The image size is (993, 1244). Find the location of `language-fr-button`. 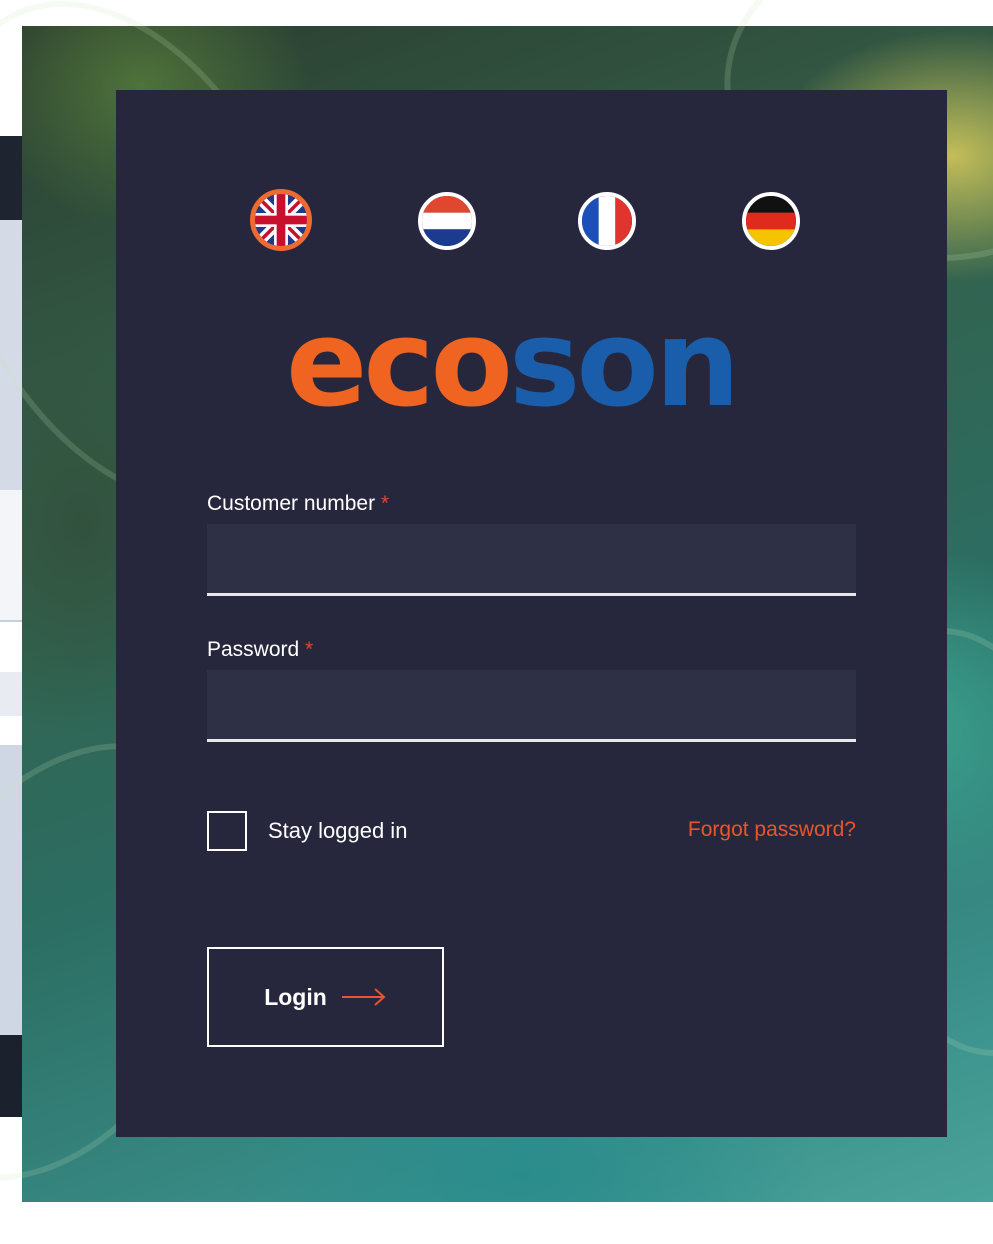

language-fr-button is located at coordinates (607, 221).